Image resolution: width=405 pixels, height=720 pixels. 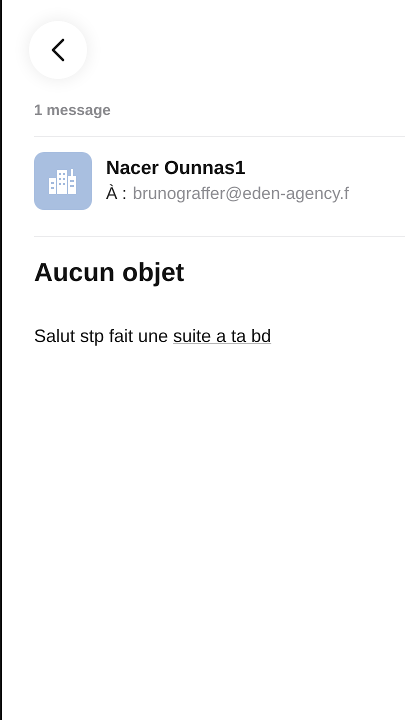 I want to click on back-icon, so click(x=58, y=50).